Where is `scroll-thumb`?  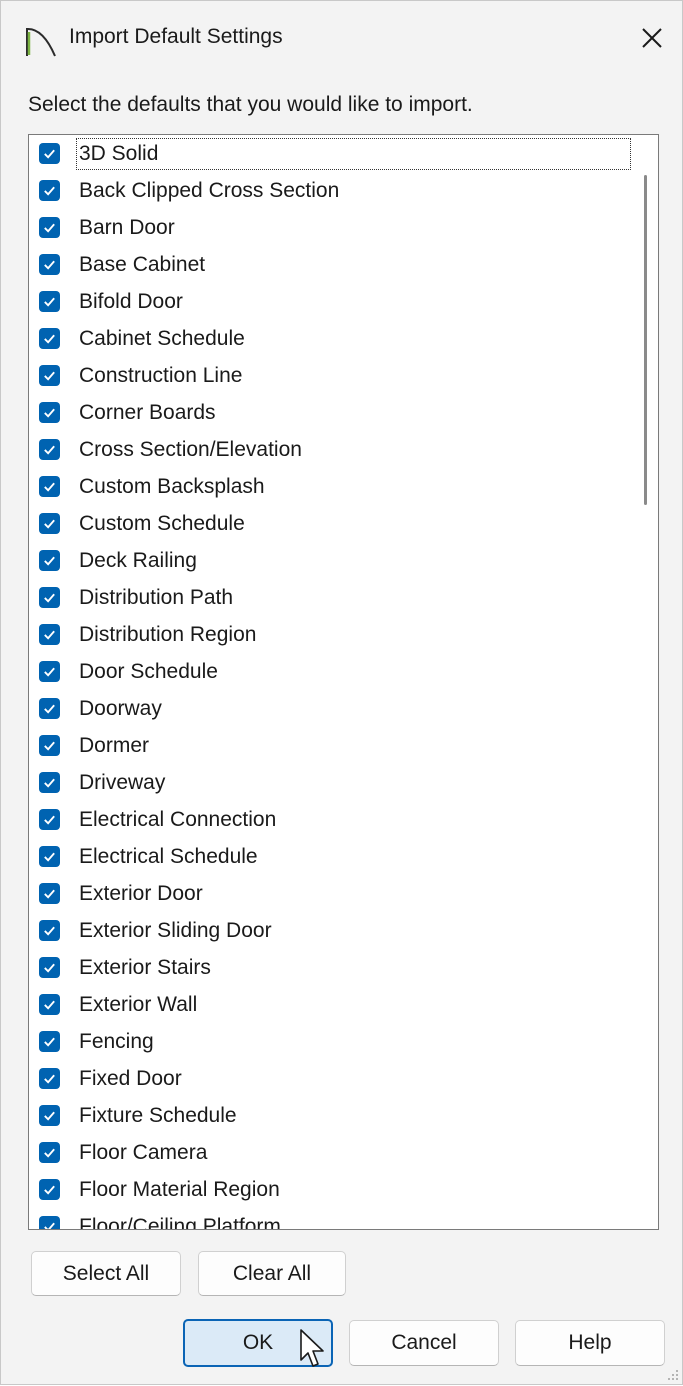 scroll-thumb is located at coordinates (645, 340).